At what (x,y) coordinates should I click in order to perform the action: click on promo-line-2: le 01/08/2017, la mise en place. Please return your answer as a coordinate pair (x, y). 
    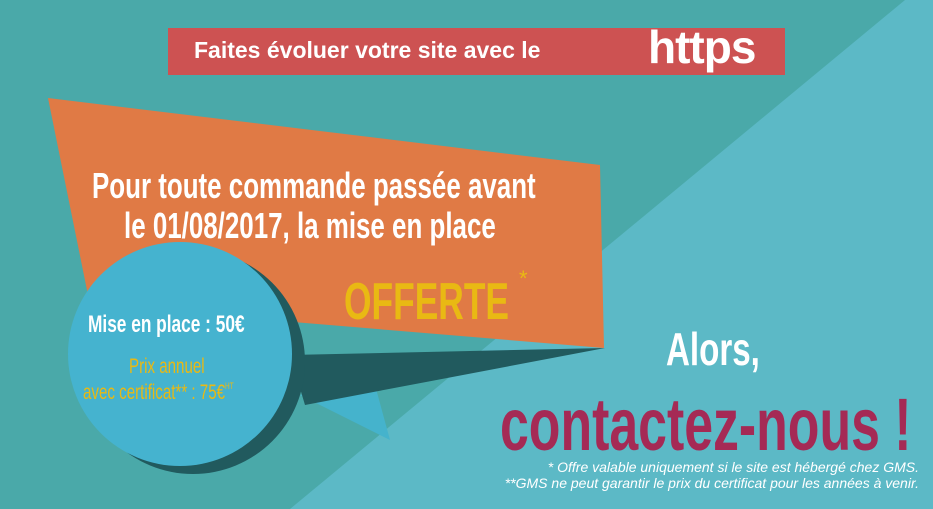
    Looking at the image, I should click on (310, 225).